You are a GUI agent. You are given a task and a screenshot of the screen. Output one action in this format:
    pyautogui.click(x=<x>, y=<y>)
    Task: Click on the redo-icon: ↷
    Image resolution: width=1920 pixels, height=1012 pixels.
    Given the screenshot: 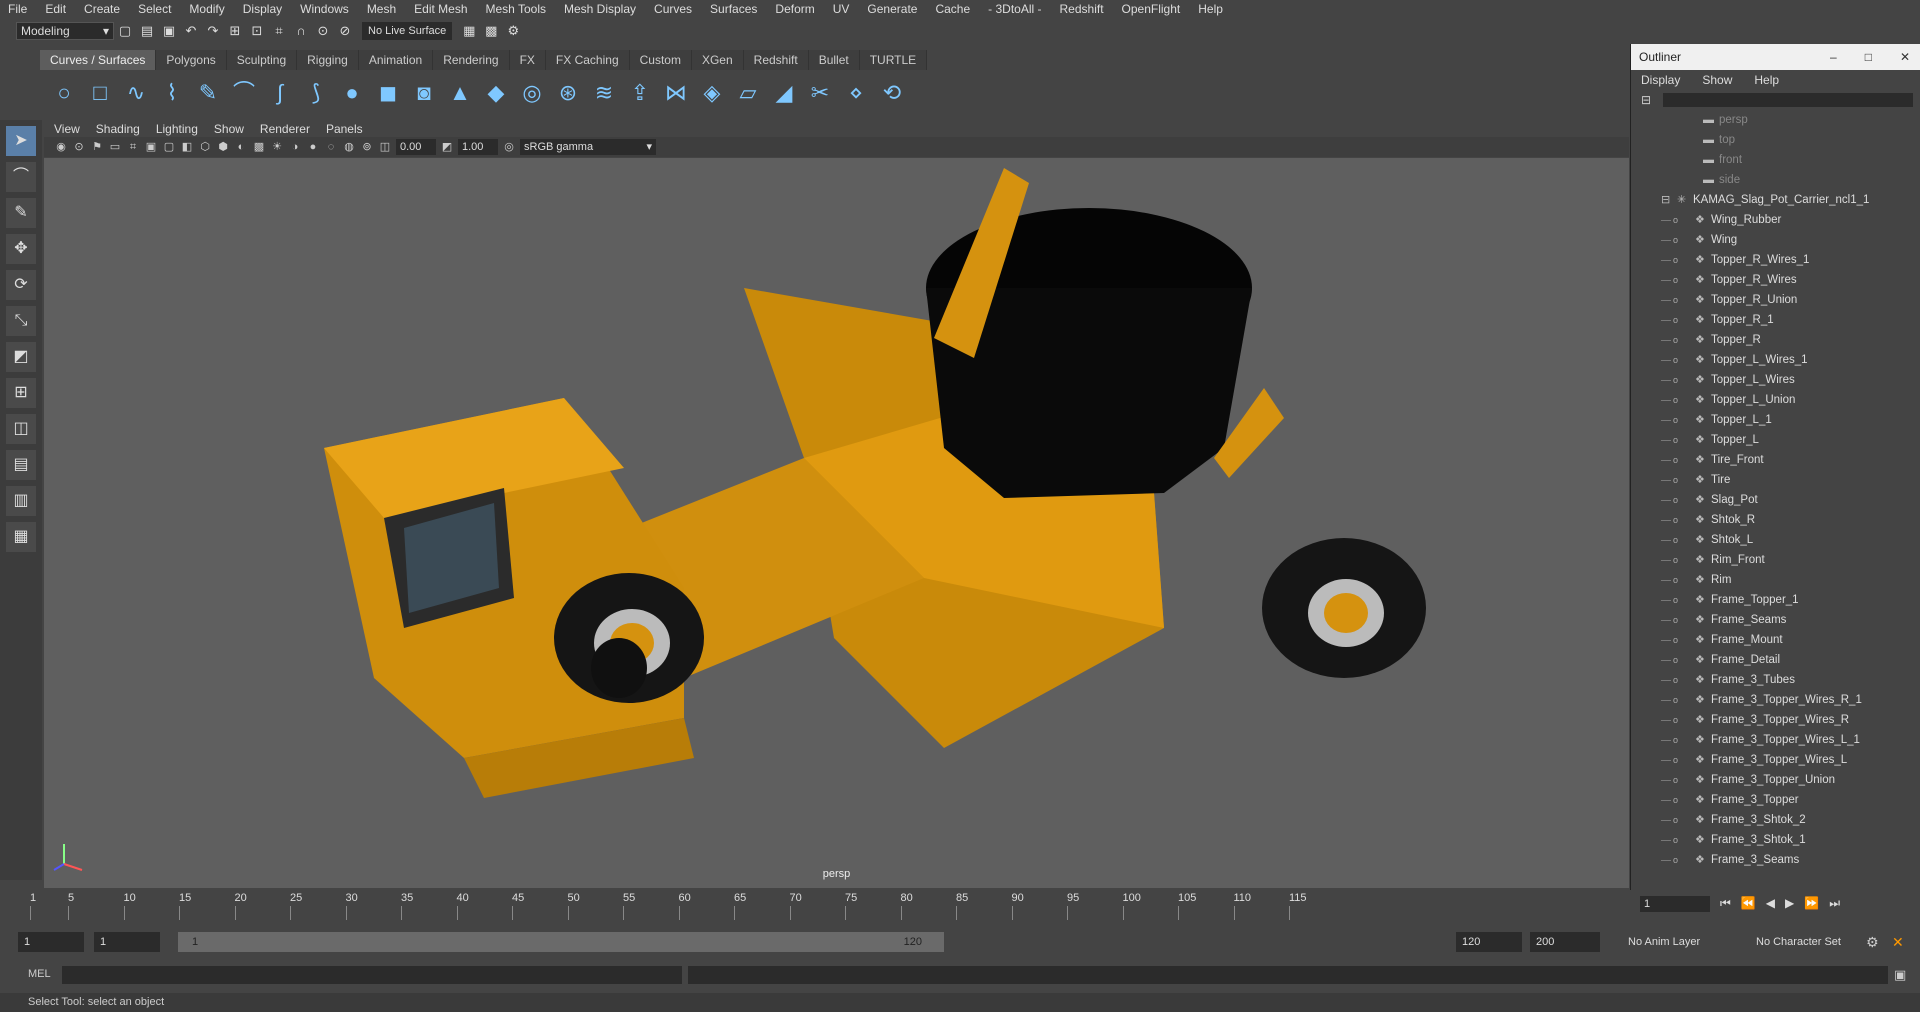 What is the action you would take?
    pyautogui.click(x=213, y=31)
    